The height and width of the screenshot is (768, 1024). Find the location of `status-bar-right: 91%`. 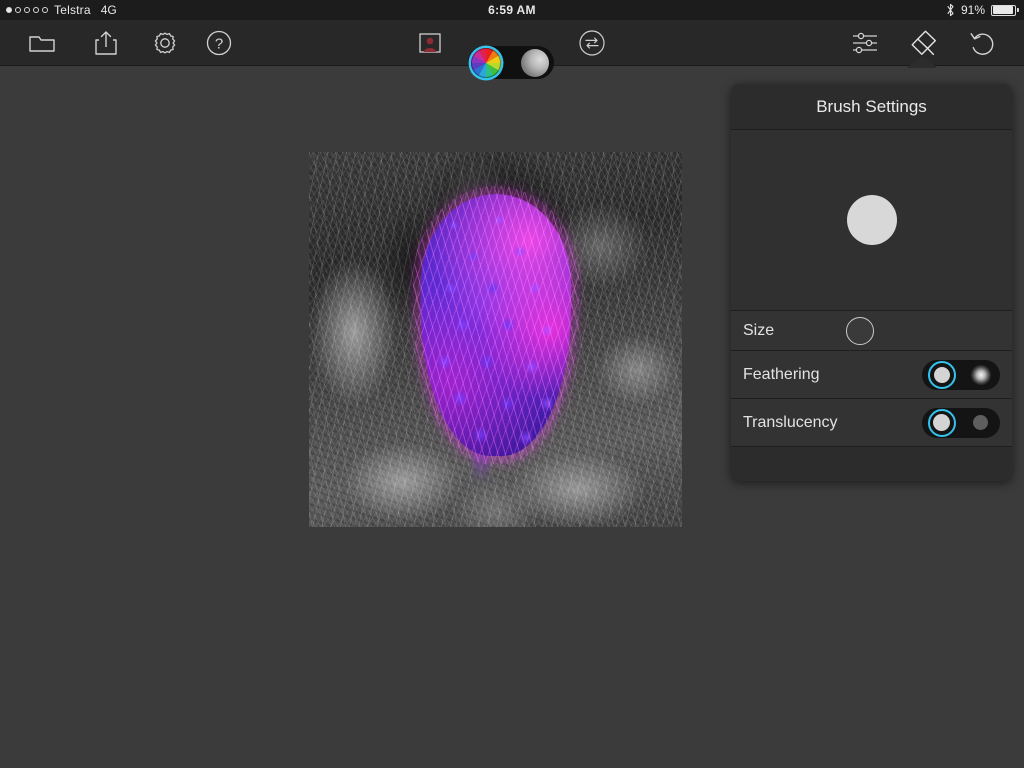

status-bar-right: 91% is located at coordinates (982, 10).